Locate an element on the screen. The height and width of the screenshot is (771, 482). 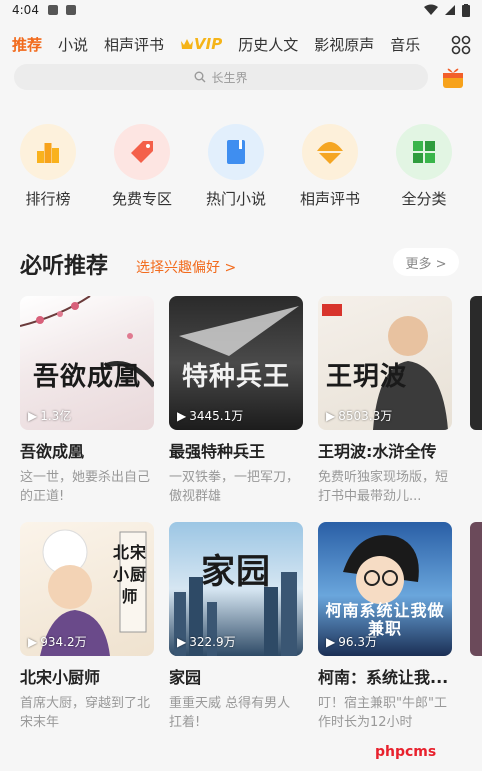
play-count-value: 322.9万 is located at coordinates (212, 642).